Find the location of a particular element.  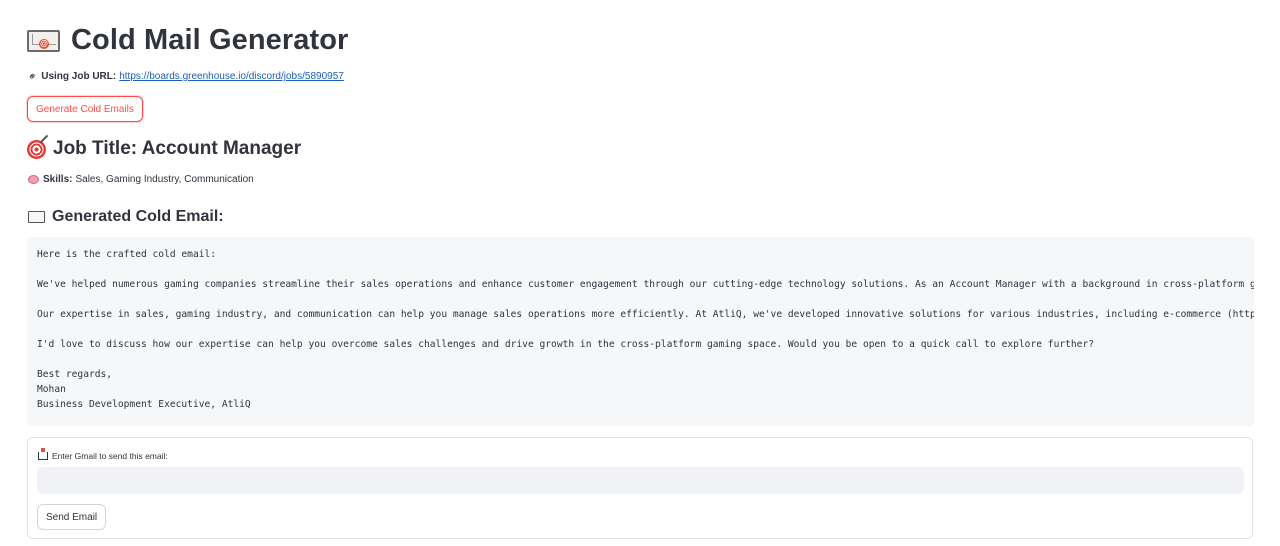

envelope-icon is located at coordinates (36, 217).